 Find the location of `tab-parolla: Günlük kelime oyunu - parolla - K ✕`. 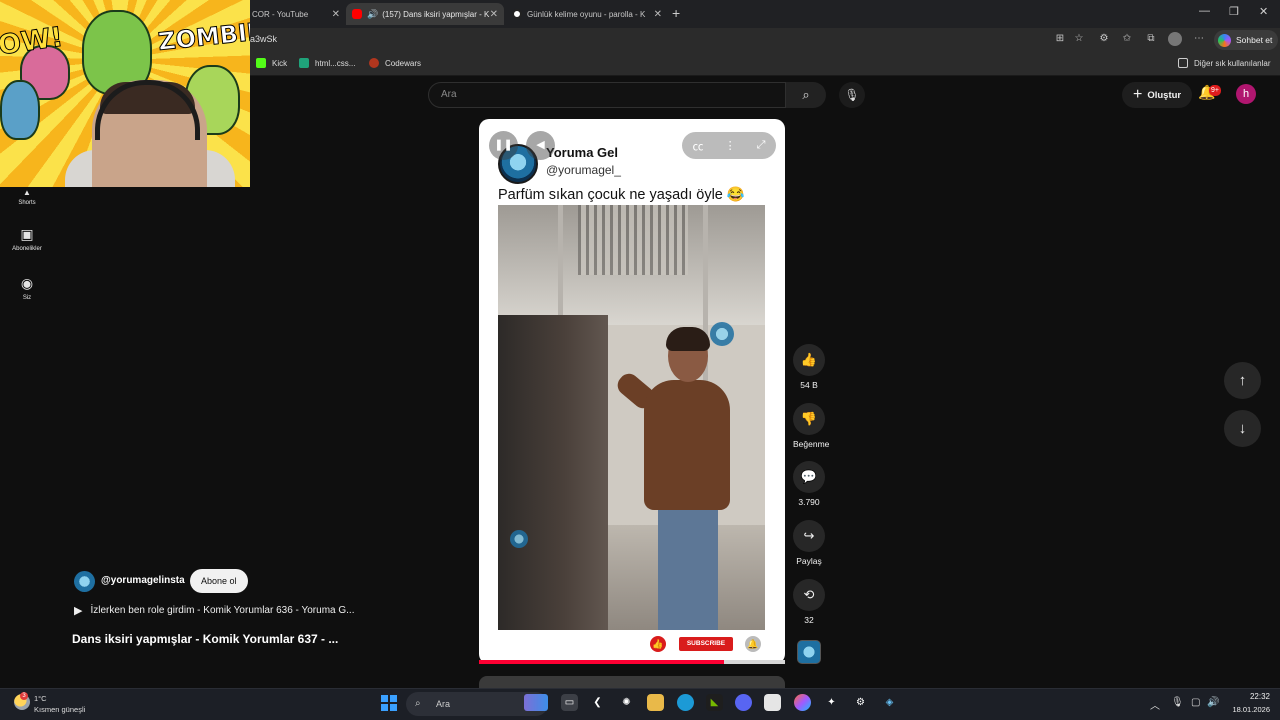

tab-parolla: Günlük kelime oyunu - parolla - K ✕ is located at coordinates (587, 14).